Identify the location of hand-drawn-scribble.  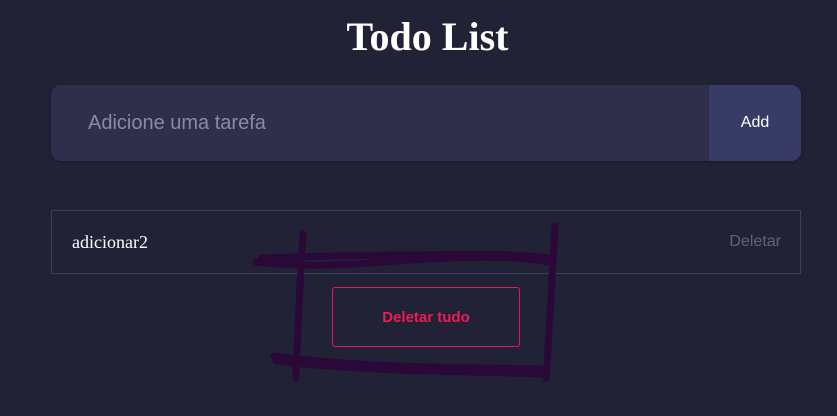
(405, 302).